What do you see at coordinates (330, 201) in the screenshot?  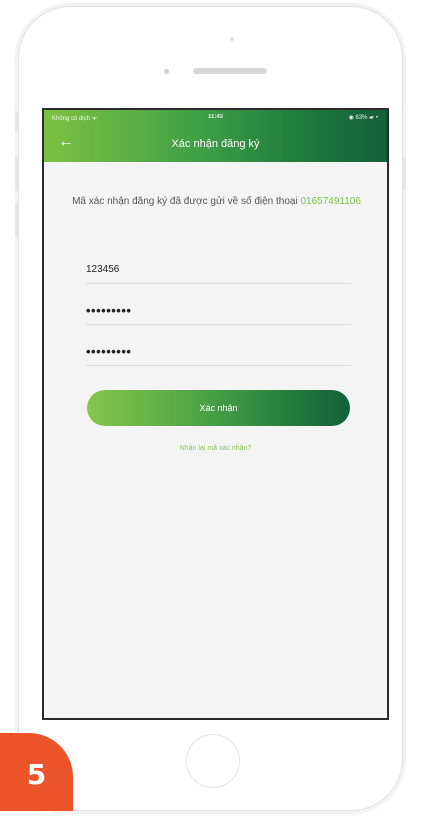 I see `phone-number: 01657491106` at bounding box center [330, 201].